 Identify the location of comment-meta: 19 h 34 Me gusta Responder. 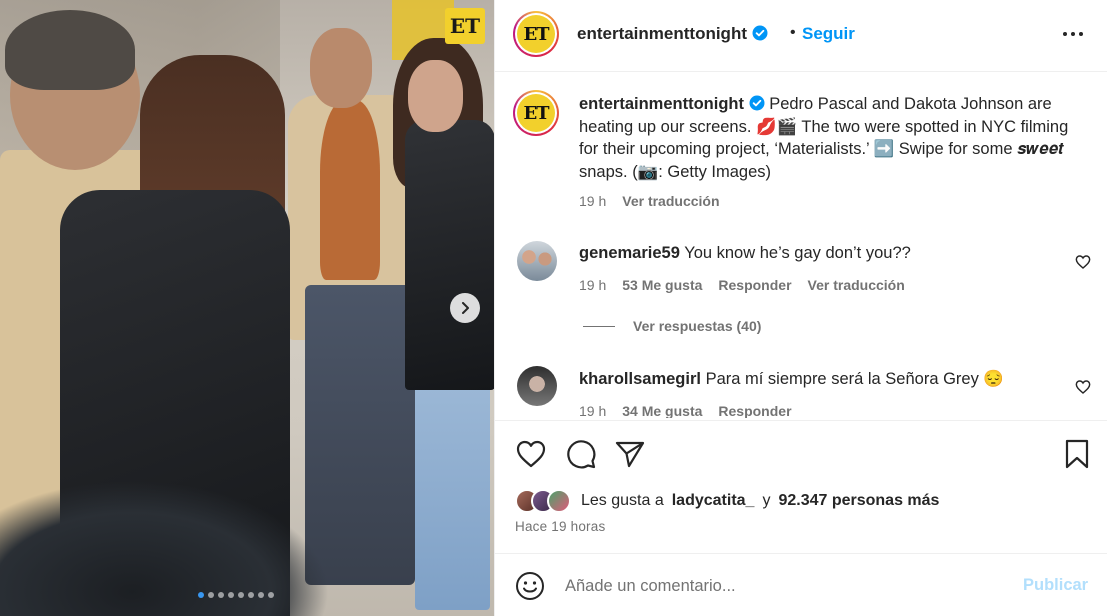
(685, 410).